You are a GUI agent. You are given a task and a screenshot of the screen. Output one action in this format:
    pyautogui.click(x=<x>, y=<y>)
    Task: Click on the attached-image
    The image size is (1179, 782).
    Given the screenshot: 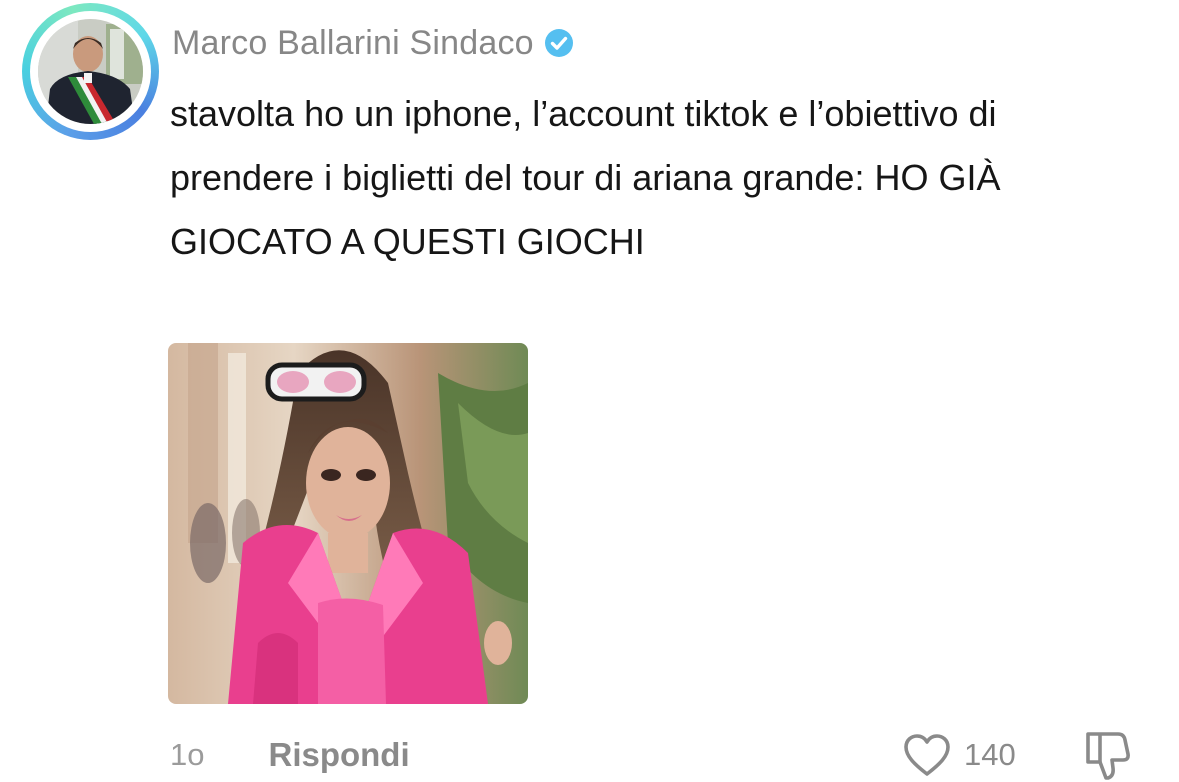 What is the action you would take?
    pyautogui.click(x=348, y=523)
    